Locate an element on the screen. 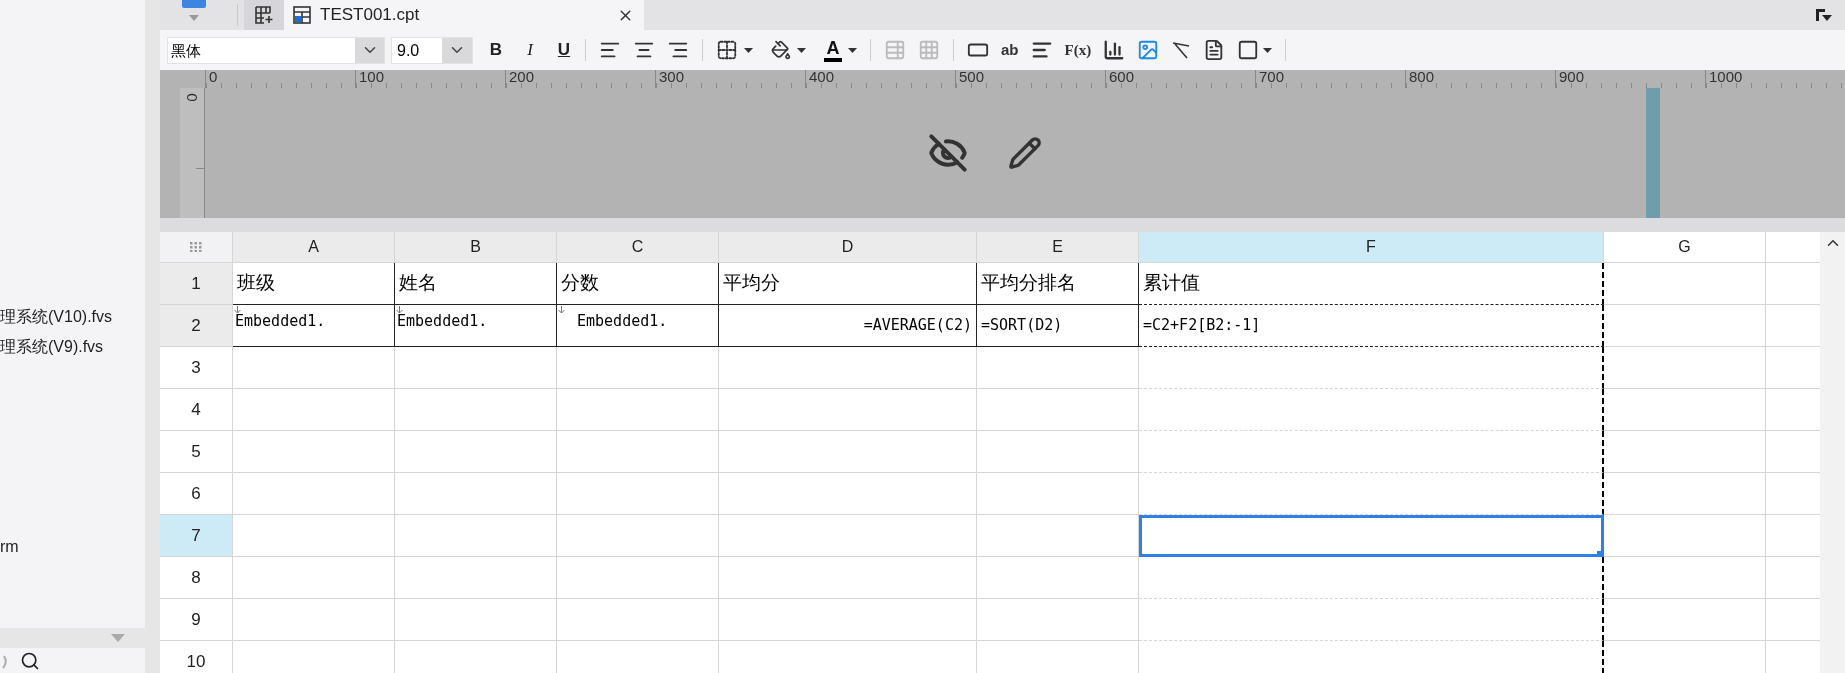 The height and width of the screenshot is (673, 1845). column-header: B is located at coordinates (476, 247).